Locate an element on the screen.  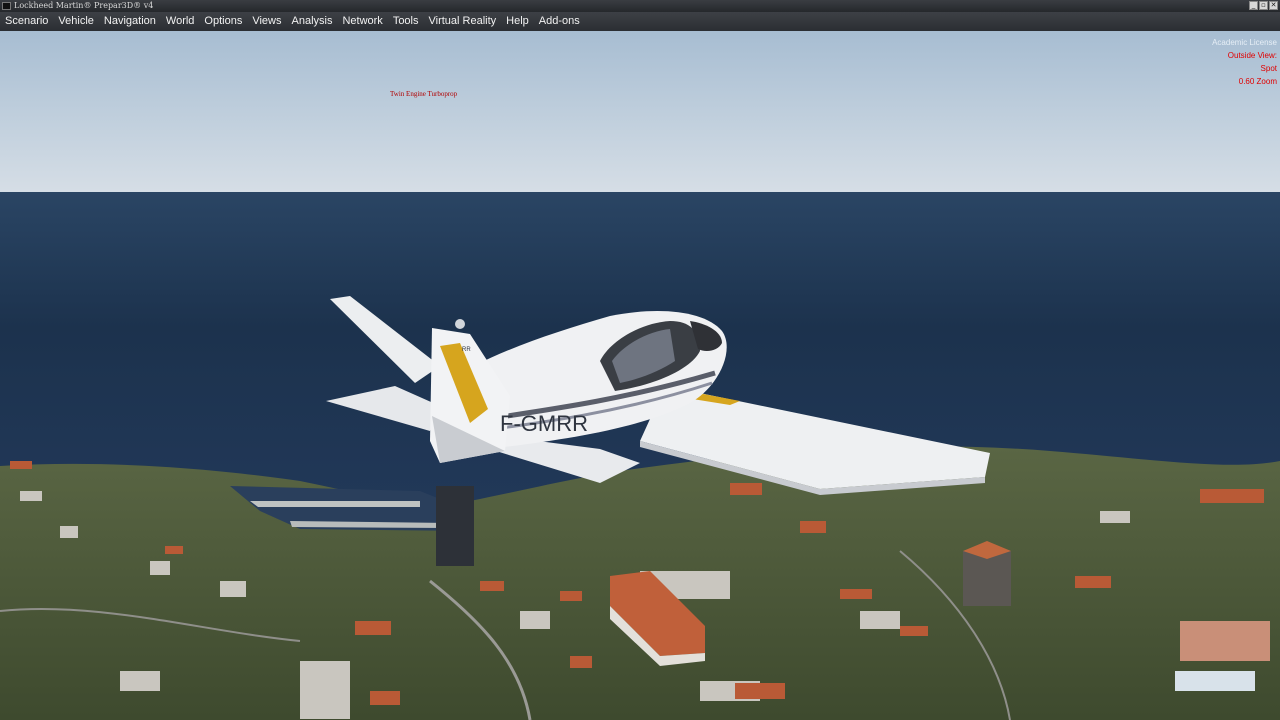
window-controls: _ ▫ ✕ is located at coordinates (1263, 5).